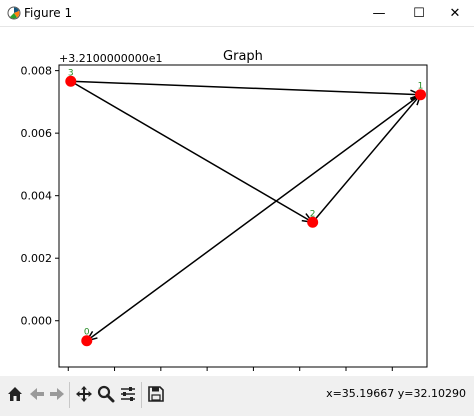 This screenshot has width=474, height=416. I want to click on forward-button, so click(57, 394).